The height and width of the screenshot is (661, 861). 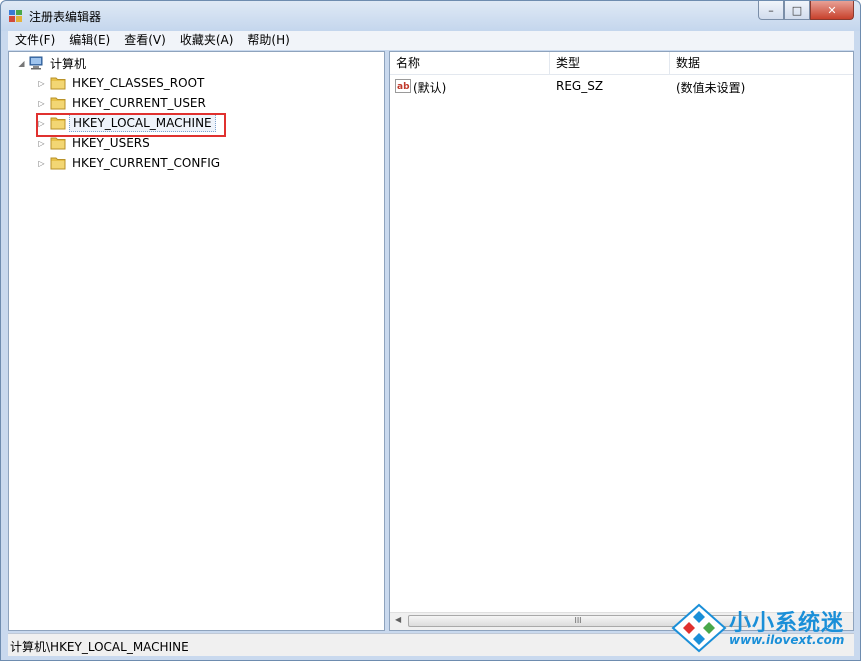 I want to click on computer-icon, so click(x=36, y=63).